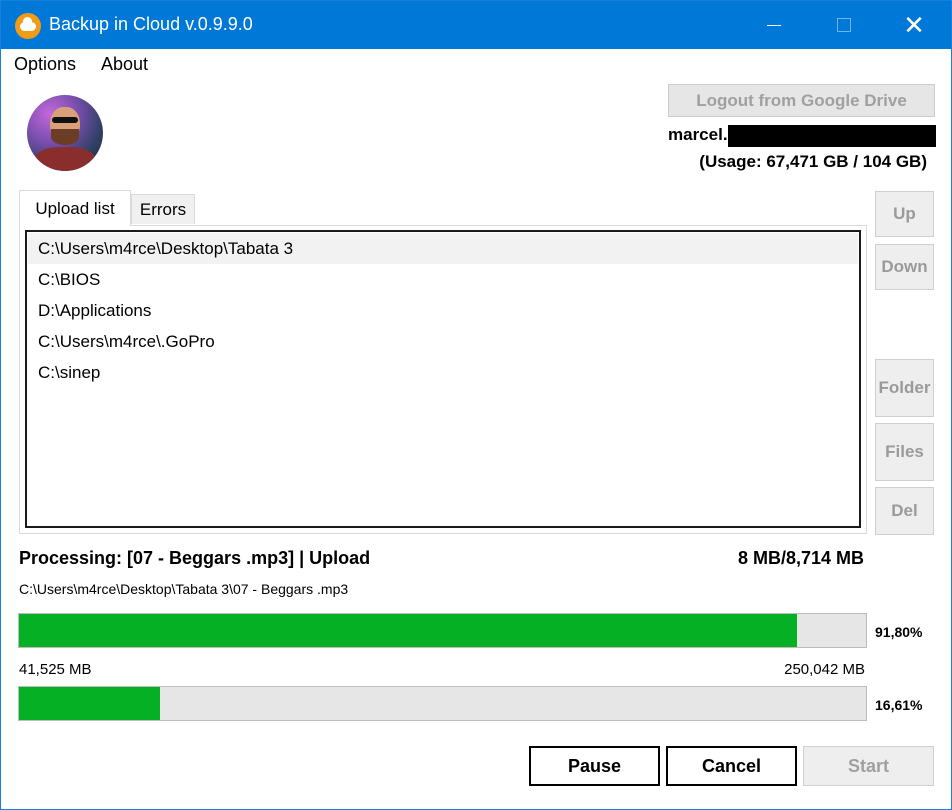 The height and width of the screenshot is (810, 952). Describe the element at coordinates (195, 558) in the screenshot. I see `processing-status: Processing: [07 - Beggars .mp3] | Upload` at that location.